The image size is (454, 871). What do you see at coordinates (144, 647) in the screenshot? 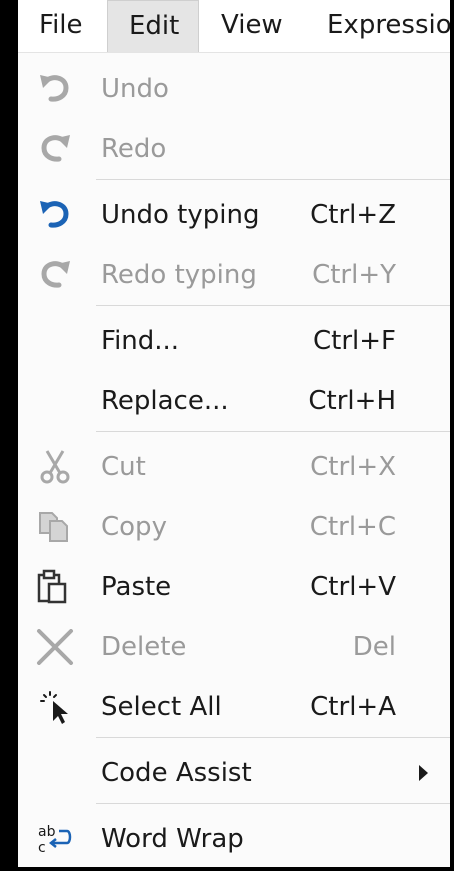
I see `menu-item-label: Delete` at bounding box center [144, 647].